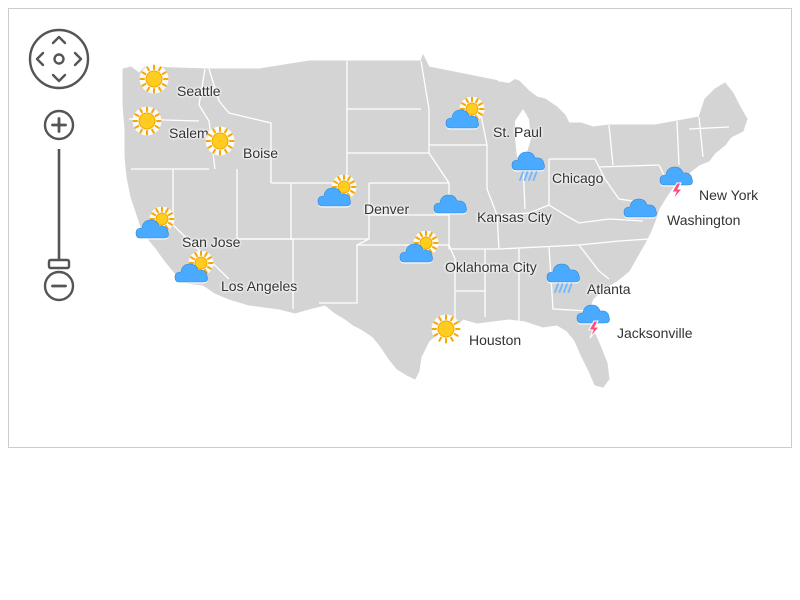  I want to click on city-label-kansas-city: Kansas City, so click(514, 217).